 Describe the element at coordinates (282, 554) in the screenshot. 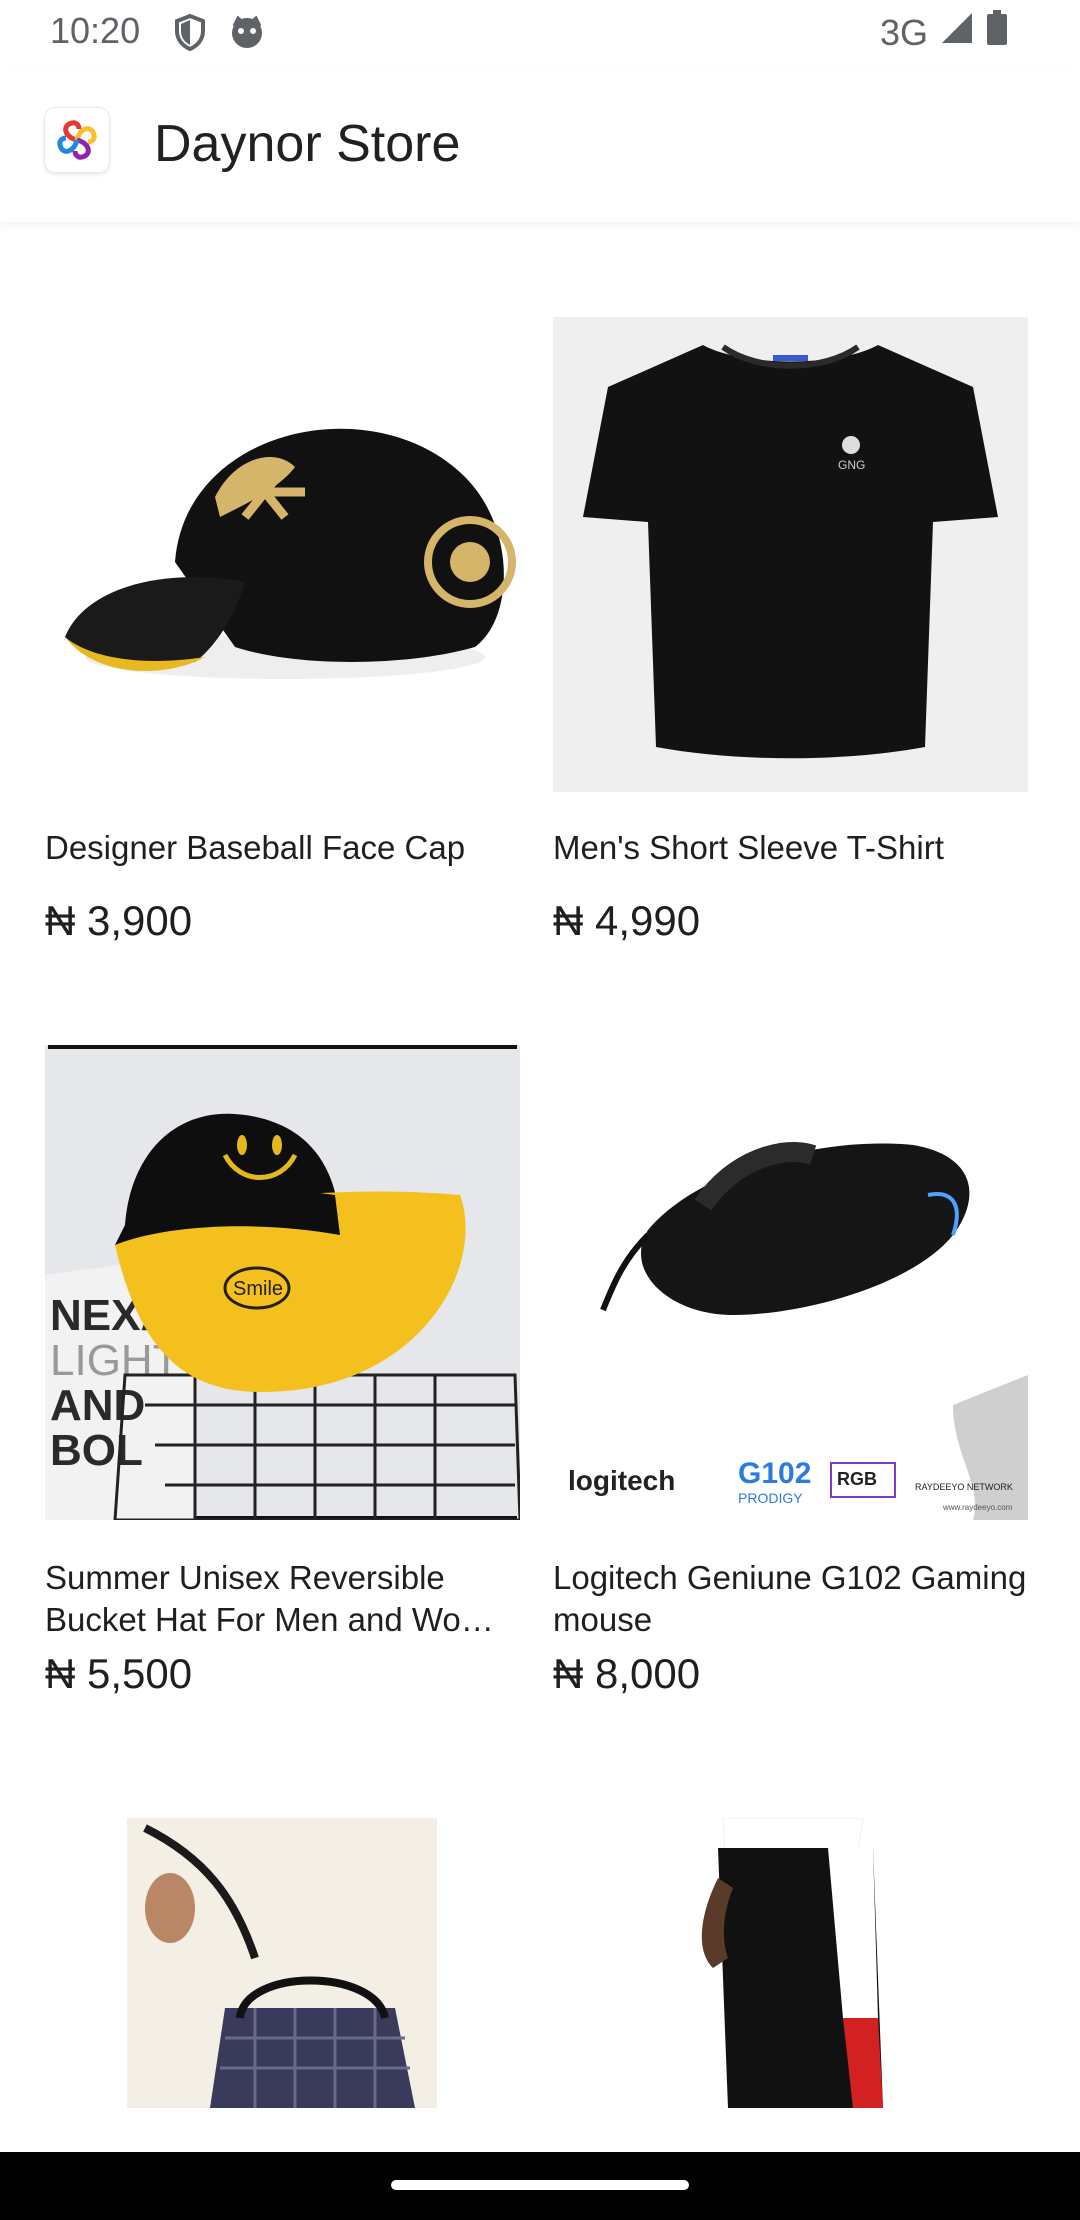

I see `baseball-cap-image` at that location.